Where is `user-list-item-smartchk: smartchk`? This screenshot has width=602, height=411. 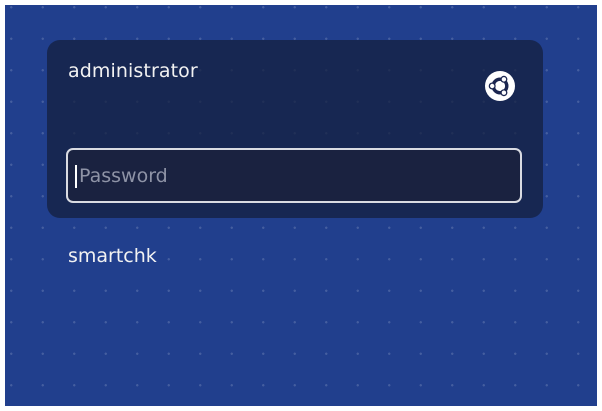 user-list-item-smartchk: smartchk is located at coordinates (112, 256).